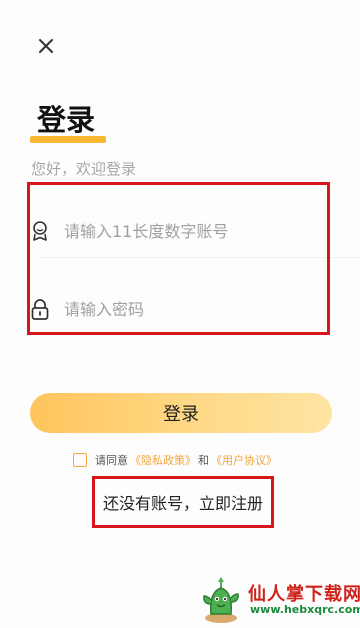 The width and height of the screenshot is (360, 628). I want to click on agreement-and: 和, so click(203, 460).